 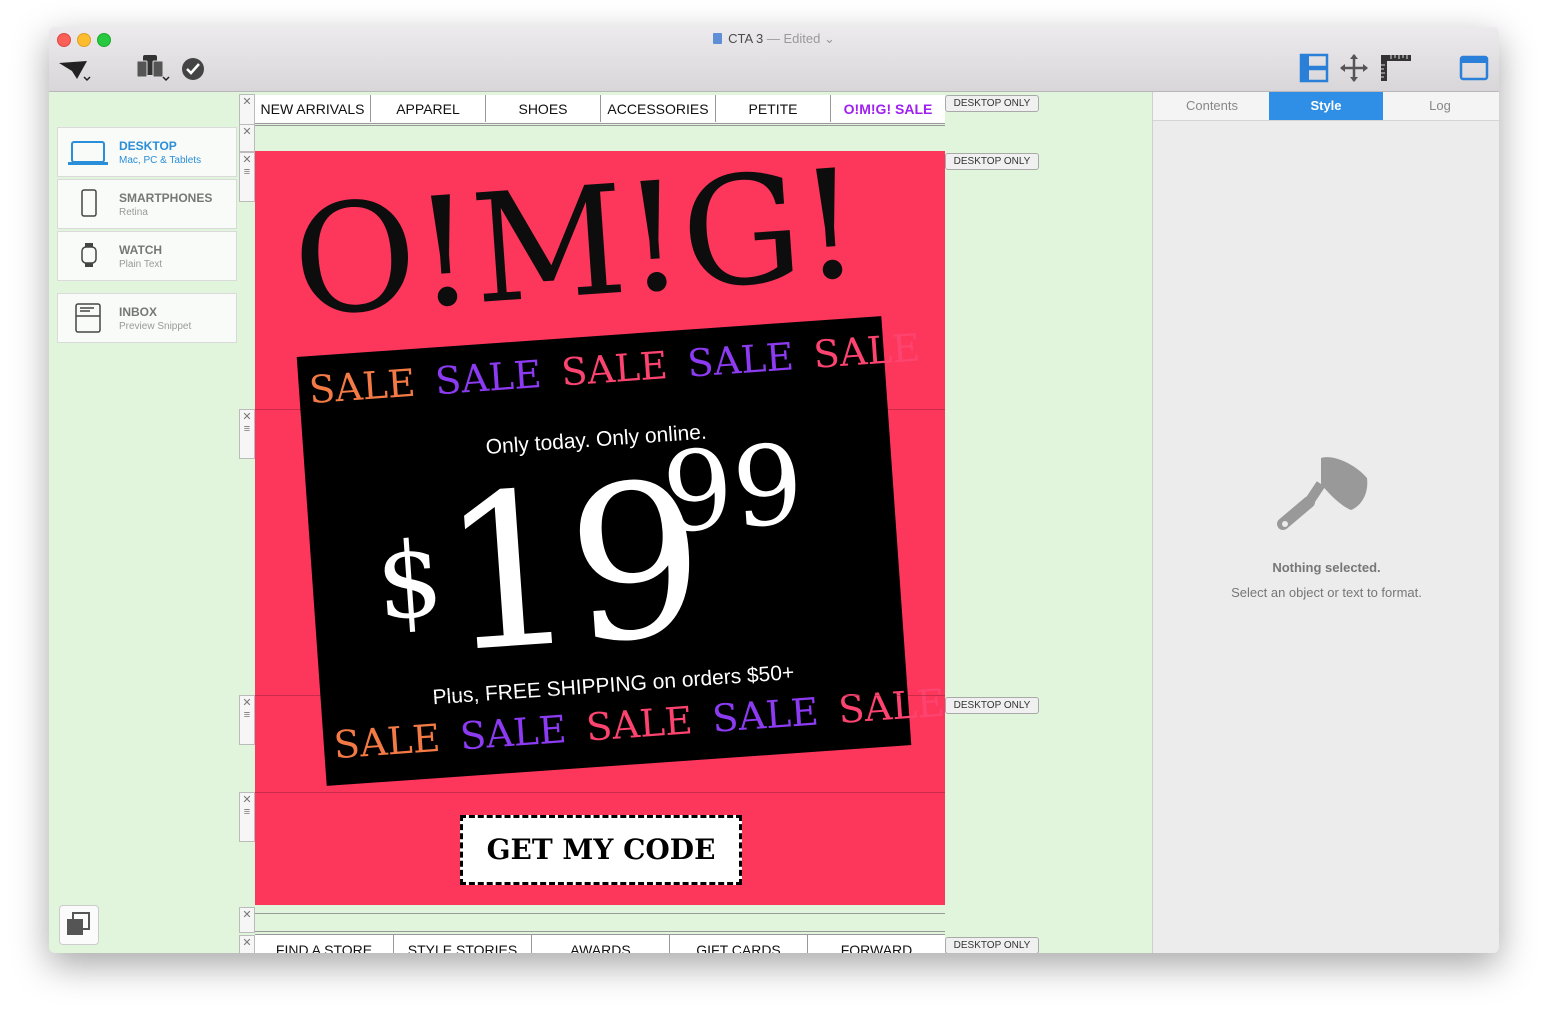 What do you see at coordinates (89, 255) in the screenshot?
I see `watch-icon` at bounding box center [89, 255].